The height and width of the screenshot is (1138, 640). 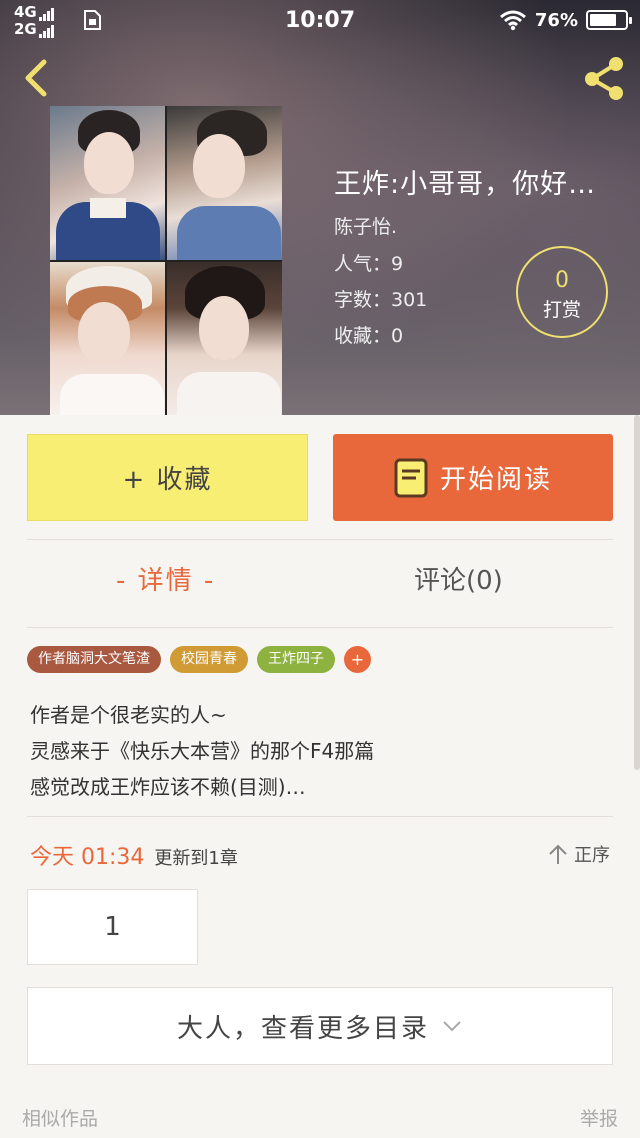 I want to click on add-favorite-label: + 收藏, so click(x=167, y=480).